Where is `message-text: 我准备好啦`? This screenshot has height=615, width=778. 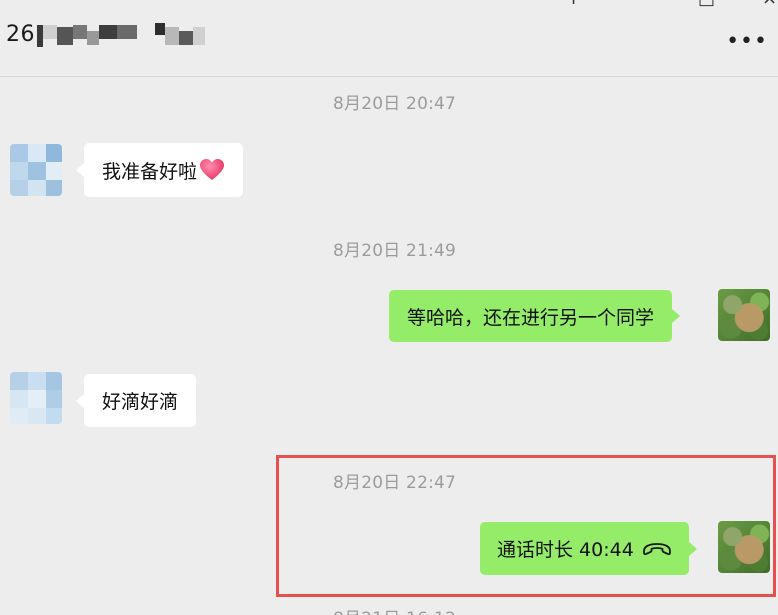
message-text: 我准备好啦 is located at coordinates (150, 171).